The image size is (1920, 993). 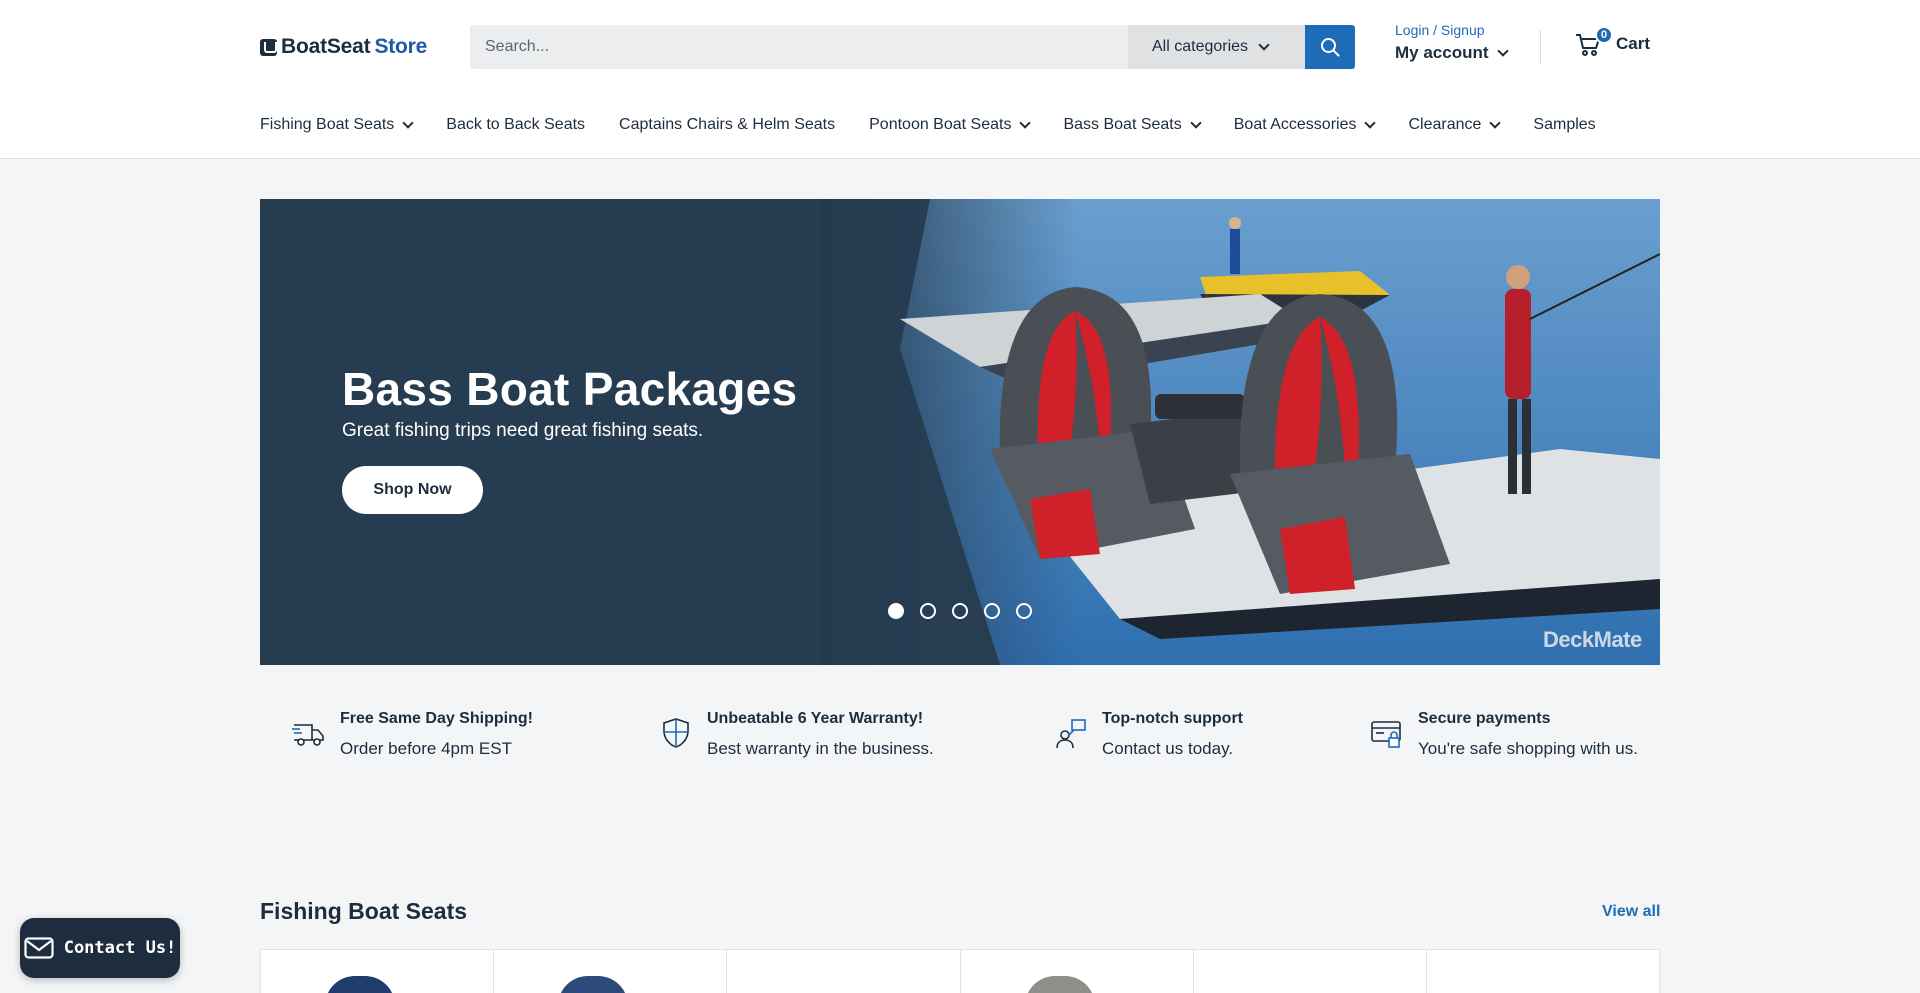 I want to click on nav-item-label: Pontoon Boat Seats, so click(x=940, y=124).